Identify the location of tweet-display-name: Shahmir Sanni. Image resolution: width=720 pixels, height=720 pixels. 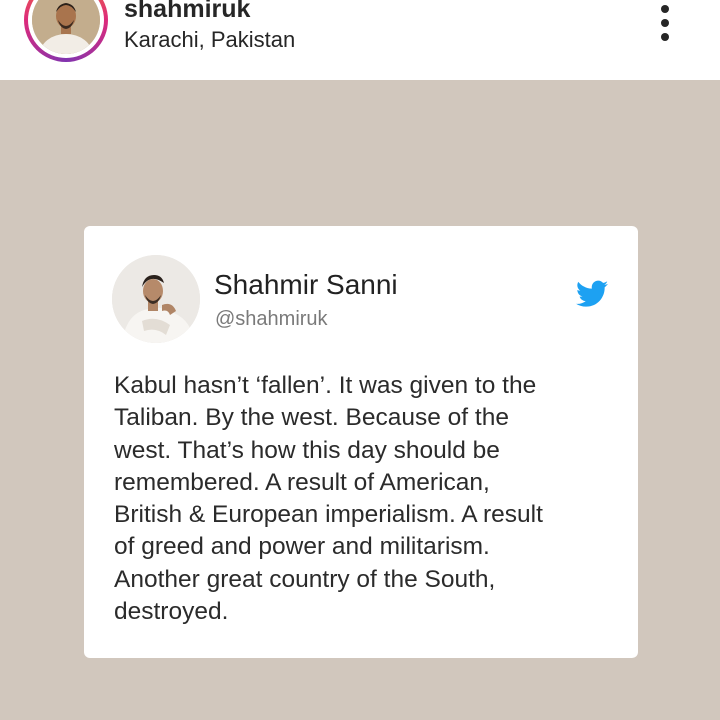
(306, 284).